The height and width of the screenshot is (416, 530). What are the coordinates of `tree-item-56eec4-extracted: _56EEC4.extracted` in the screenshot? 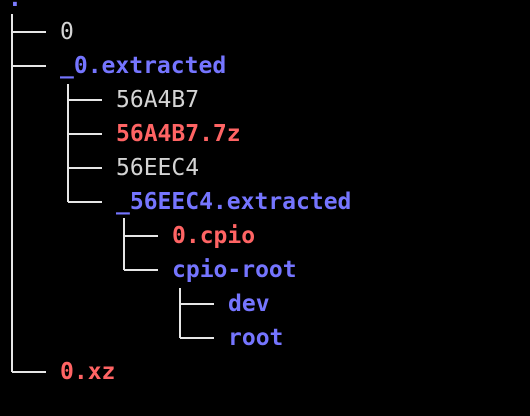 It's located at (234, 202).